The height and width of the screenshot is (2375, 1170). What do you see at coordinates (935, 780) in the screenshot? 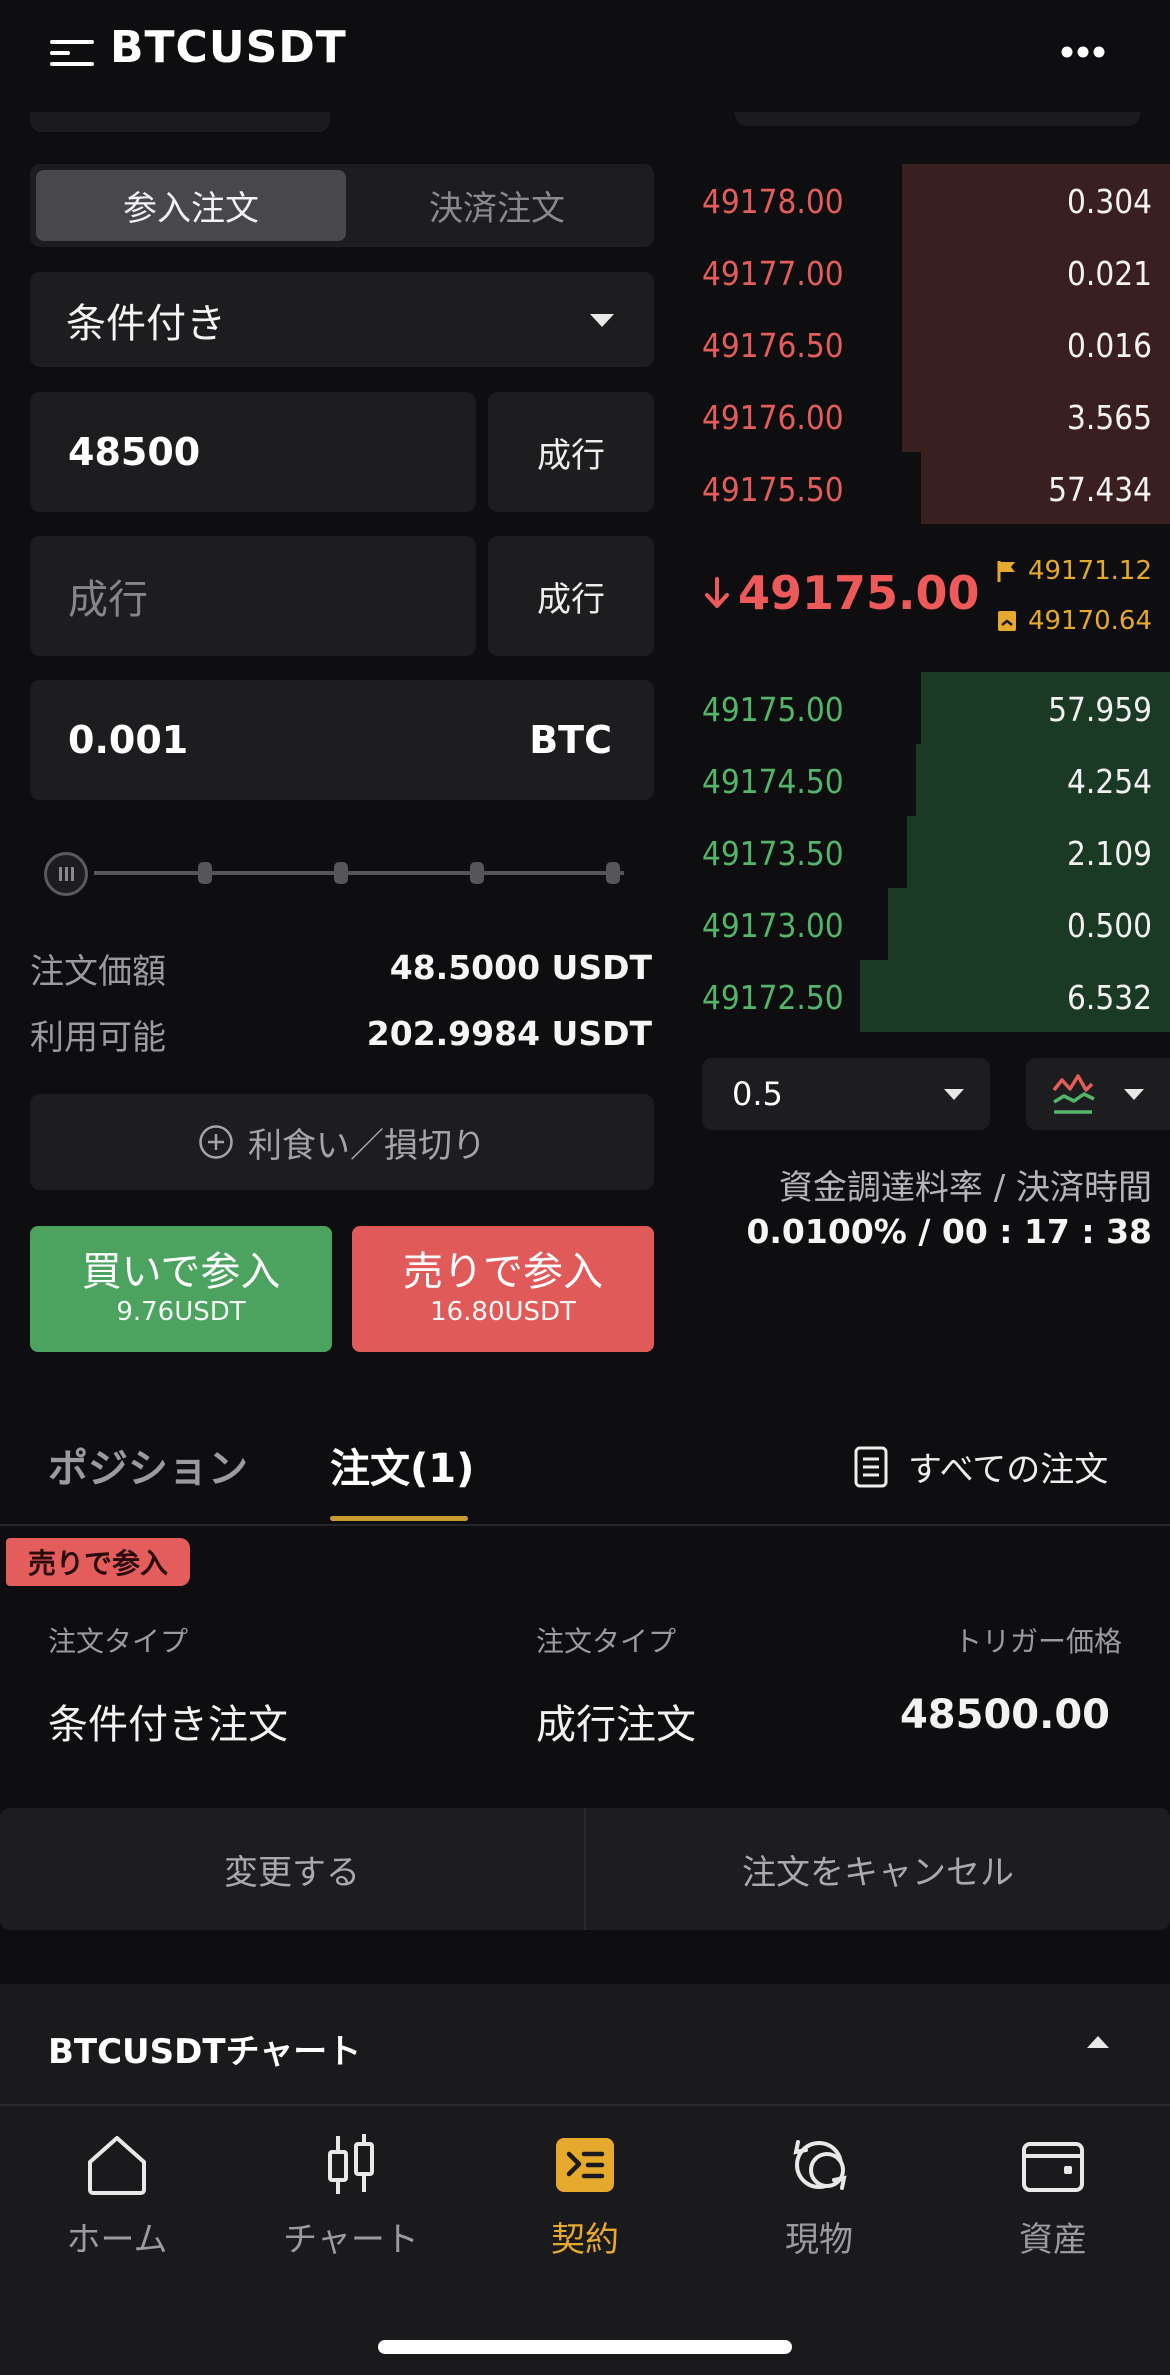
I see `bid-row: 49174.50 4.254` at bounding box center [935, 780].